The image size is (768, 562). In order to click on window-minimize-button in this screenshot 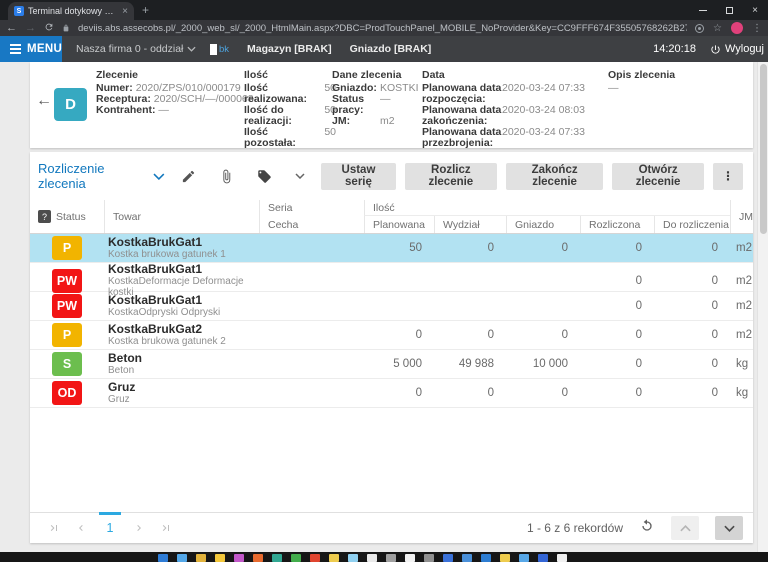, I will do `click(703, 10)`.